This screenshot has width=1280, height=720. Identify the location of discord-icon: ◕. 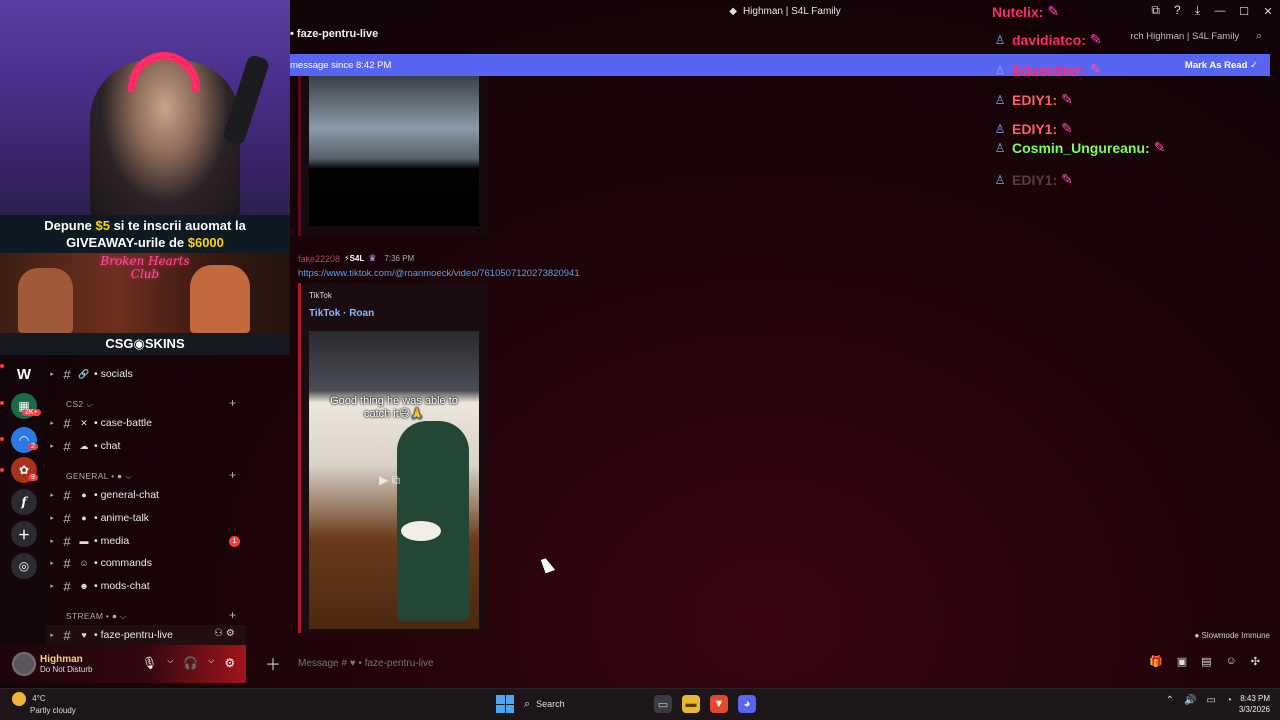
(747, 704).